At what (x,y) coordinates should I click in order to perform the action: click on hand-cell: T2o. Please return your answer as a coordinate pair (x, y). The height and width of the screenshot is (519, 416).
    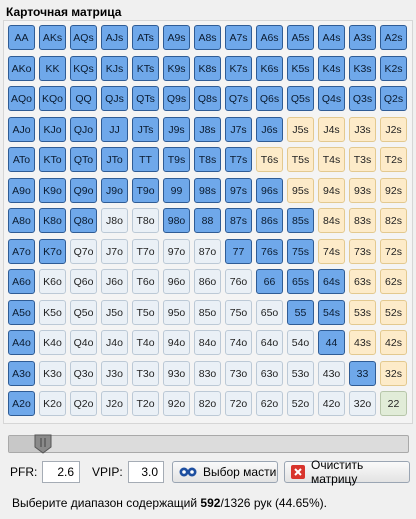
    Looking at the image, I should click on (145, 403).